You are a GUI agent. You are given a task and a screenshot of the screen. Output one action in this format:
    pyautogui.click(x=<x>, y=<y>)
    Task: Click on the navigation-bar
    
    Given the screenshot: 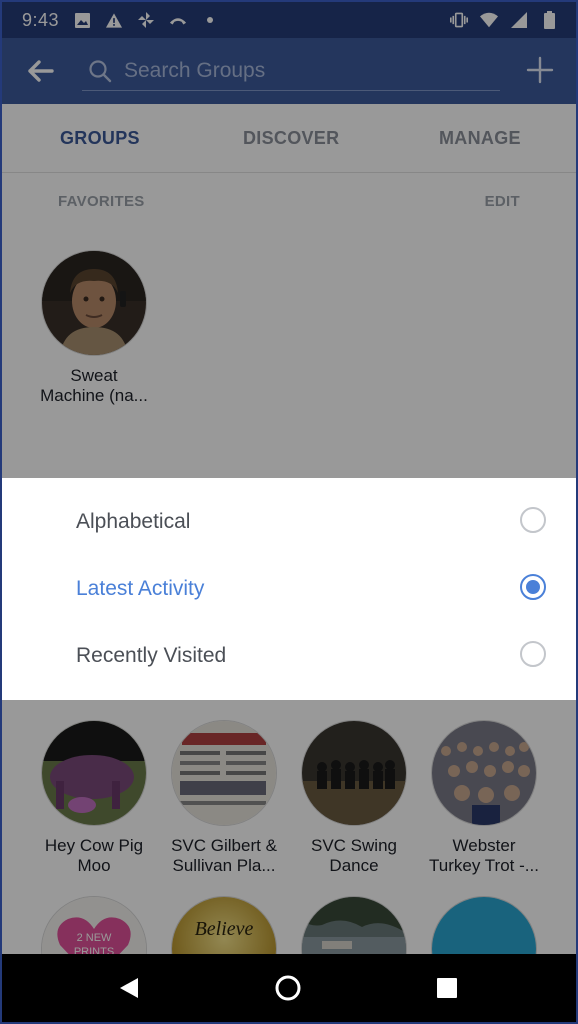 What is the action you would take?
    pyautogui.click(x=289, y=988)
    